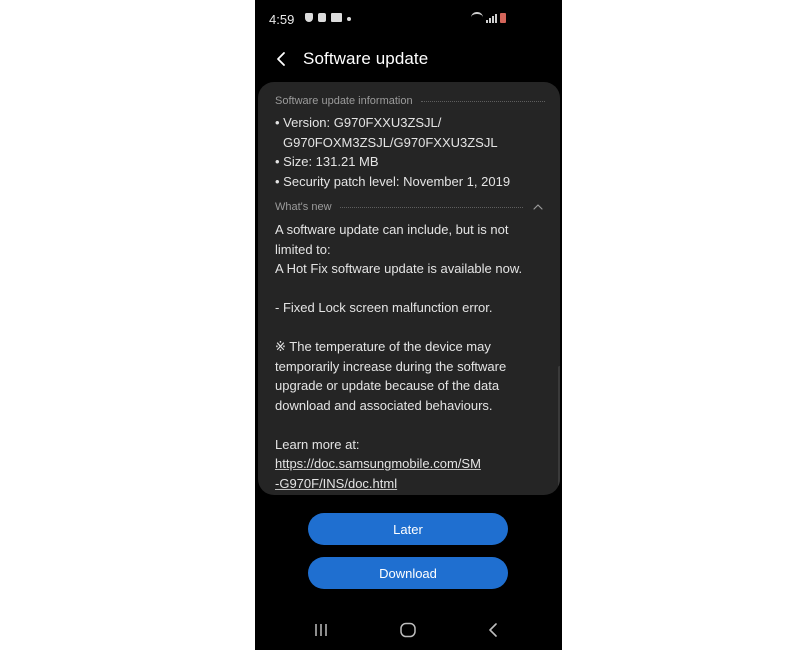 The width and height of the screenshot is (800, 650). Describe the element at coordinates (408, 20) in the screenshot. I see `status-bar: 4:59` at that location.